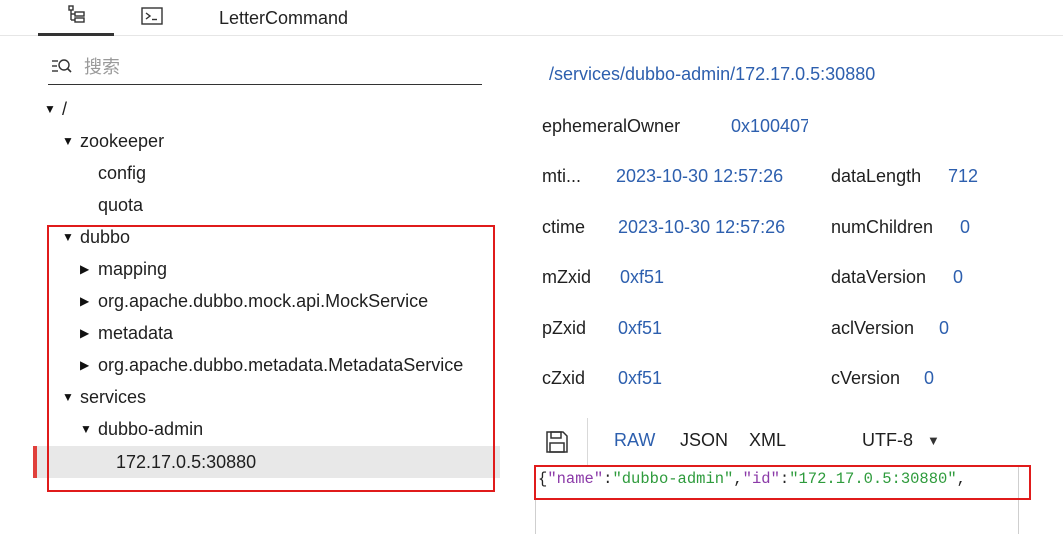  I want to click on format-xml-button: XML, so click(767, 440).